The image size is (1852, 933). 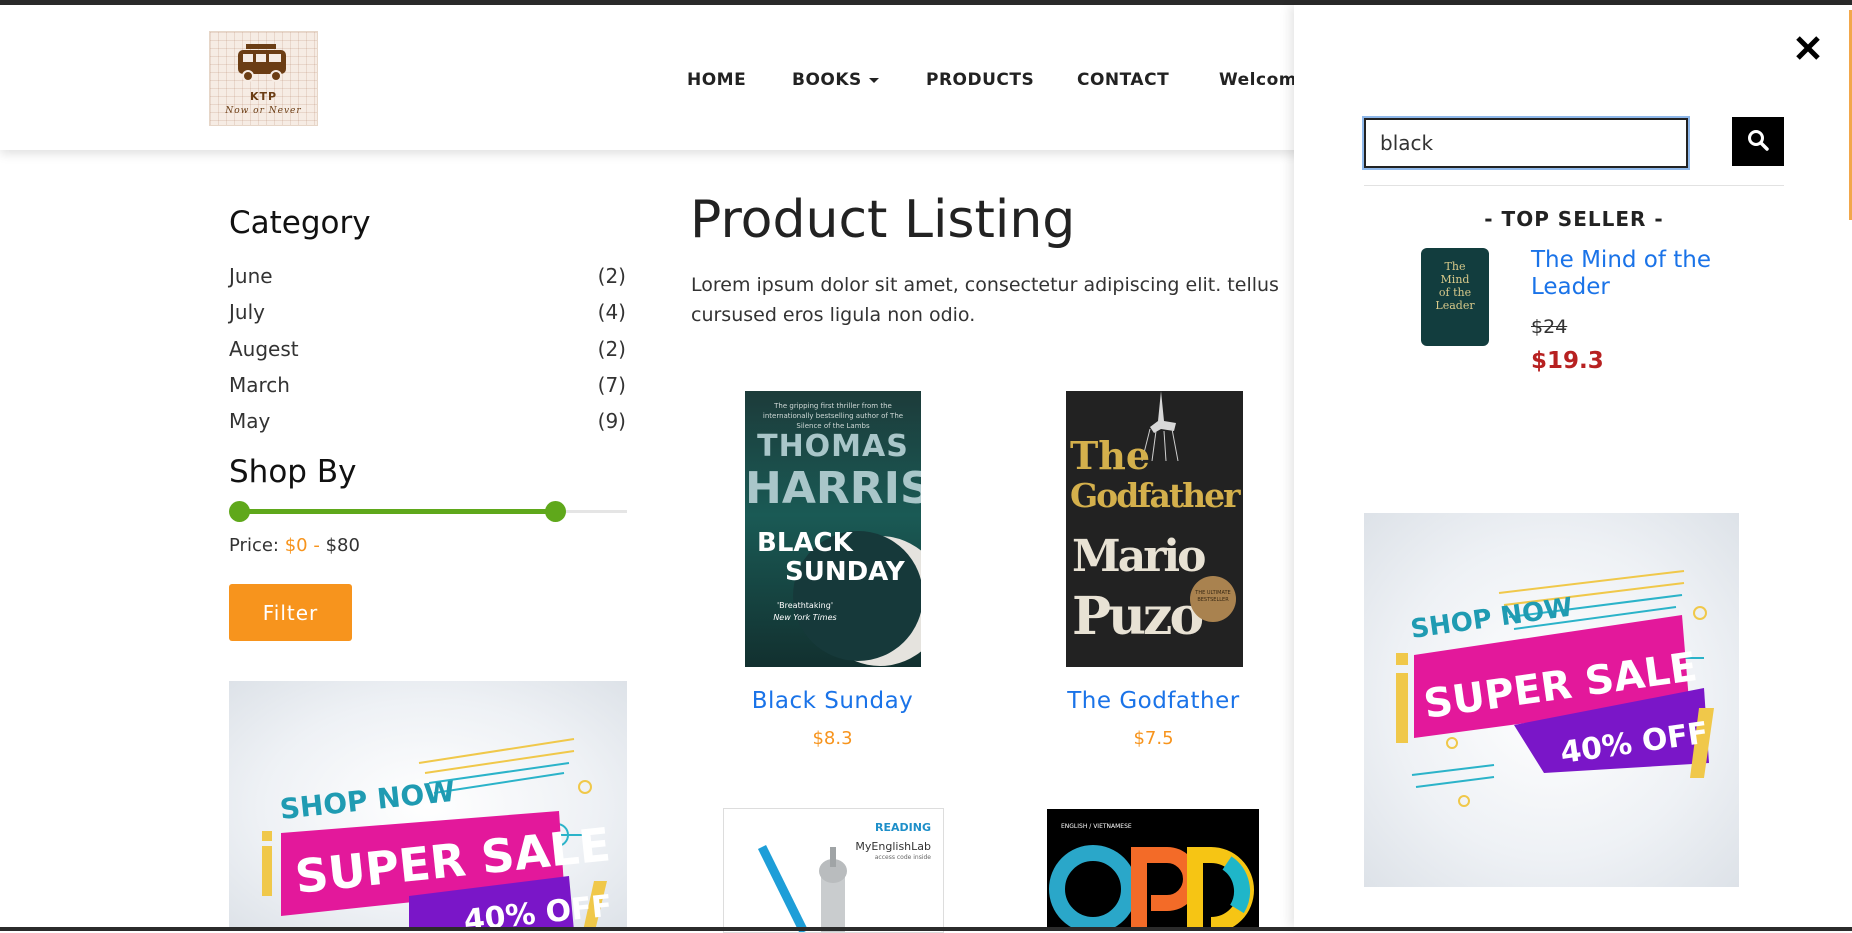 I want to click on cover-text-4: Leader, so click(x=1455, y=305).